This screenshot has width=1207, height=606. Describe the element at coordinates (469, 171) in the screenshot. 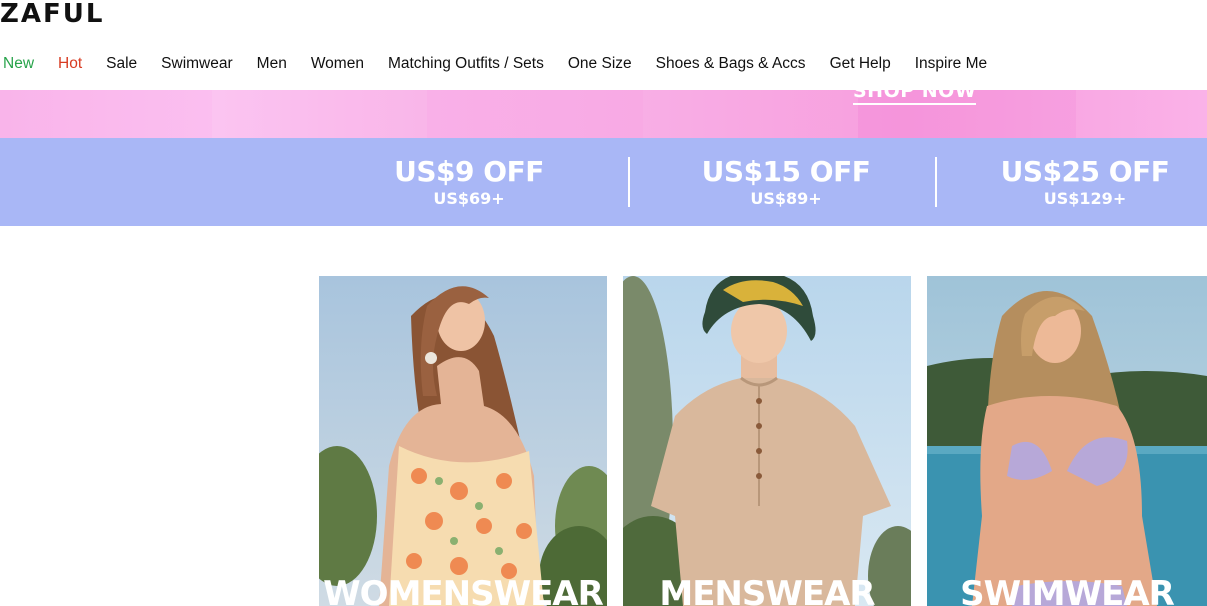

I see `deal-amount: US$9 OFF` at that location.